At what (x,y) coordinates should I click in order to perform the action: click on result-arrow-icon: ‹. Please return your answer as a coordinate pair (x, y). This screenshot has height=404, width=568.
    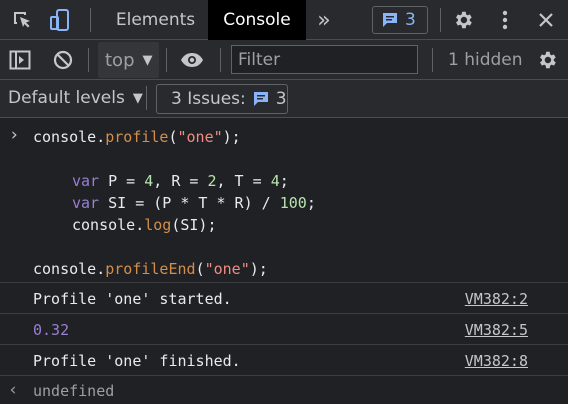
    Looking at the image, I should click on (13, 390).